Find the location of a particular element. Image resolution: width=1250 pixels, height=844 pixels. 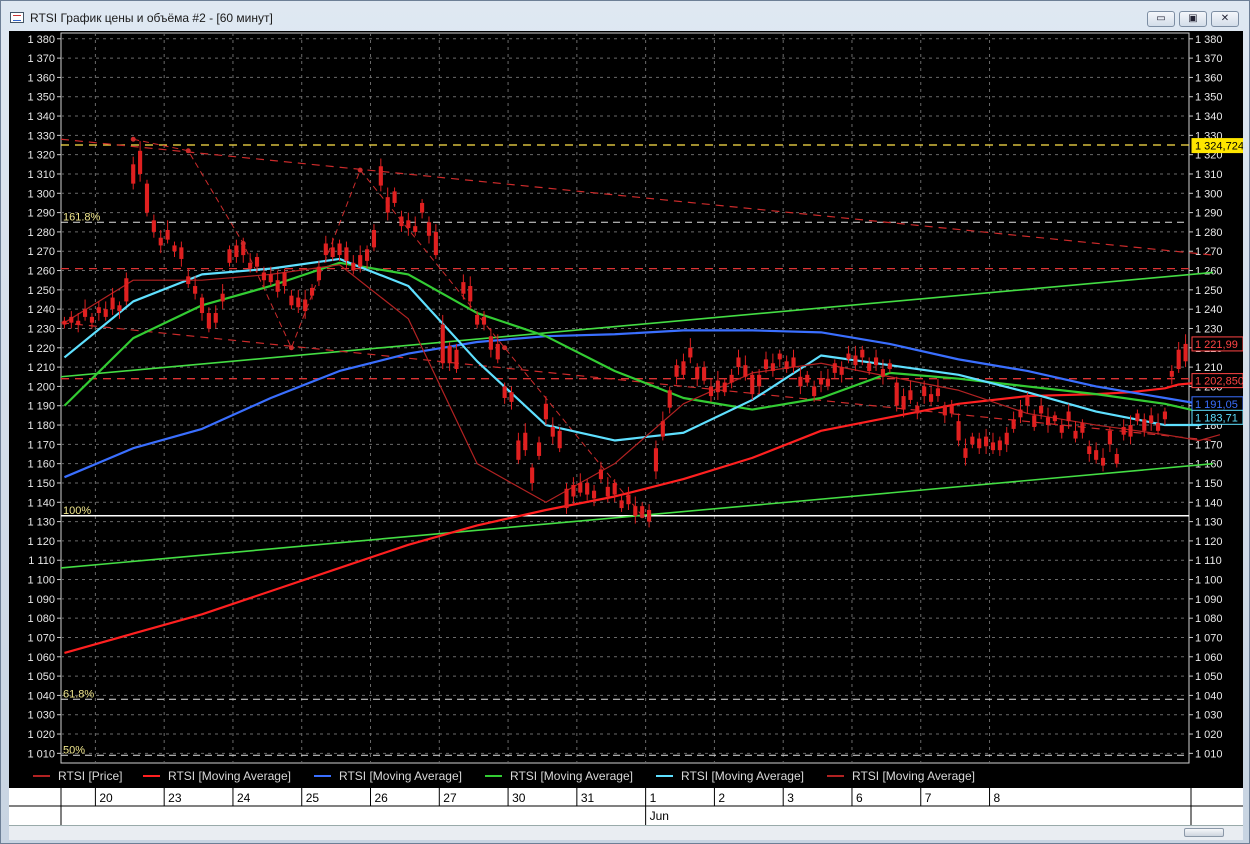

y-tick-label-right: 1 360 is located at coordinates (1209, 78).